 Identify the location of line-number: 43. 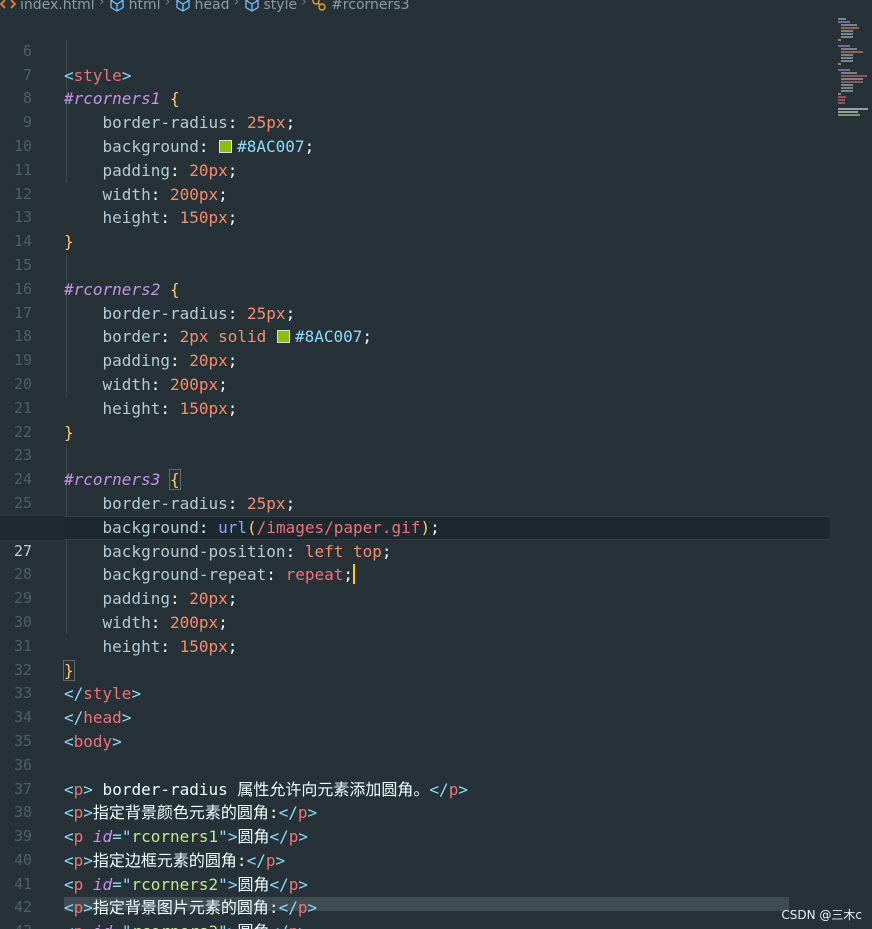
(16, 924).